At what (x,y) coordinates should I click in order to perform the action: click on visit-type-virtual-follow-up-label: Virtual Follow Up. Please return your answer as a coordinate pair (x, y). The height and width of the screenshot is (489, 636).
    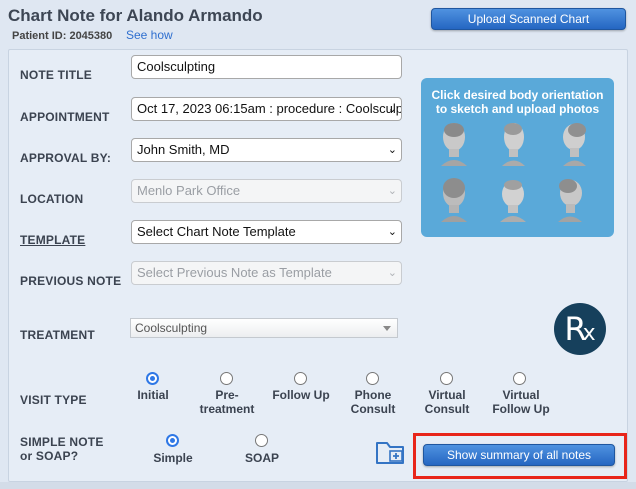
    Looking at the image, I should click on (521, 402).